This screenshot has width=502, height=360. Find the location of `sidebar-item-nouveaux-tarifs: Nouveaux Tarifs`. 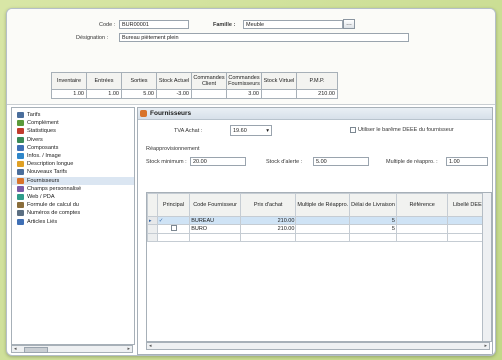

sidebar-item-nouveaux-tarifs: Nouveaux Tarifs is located at coordinates (73, 172).